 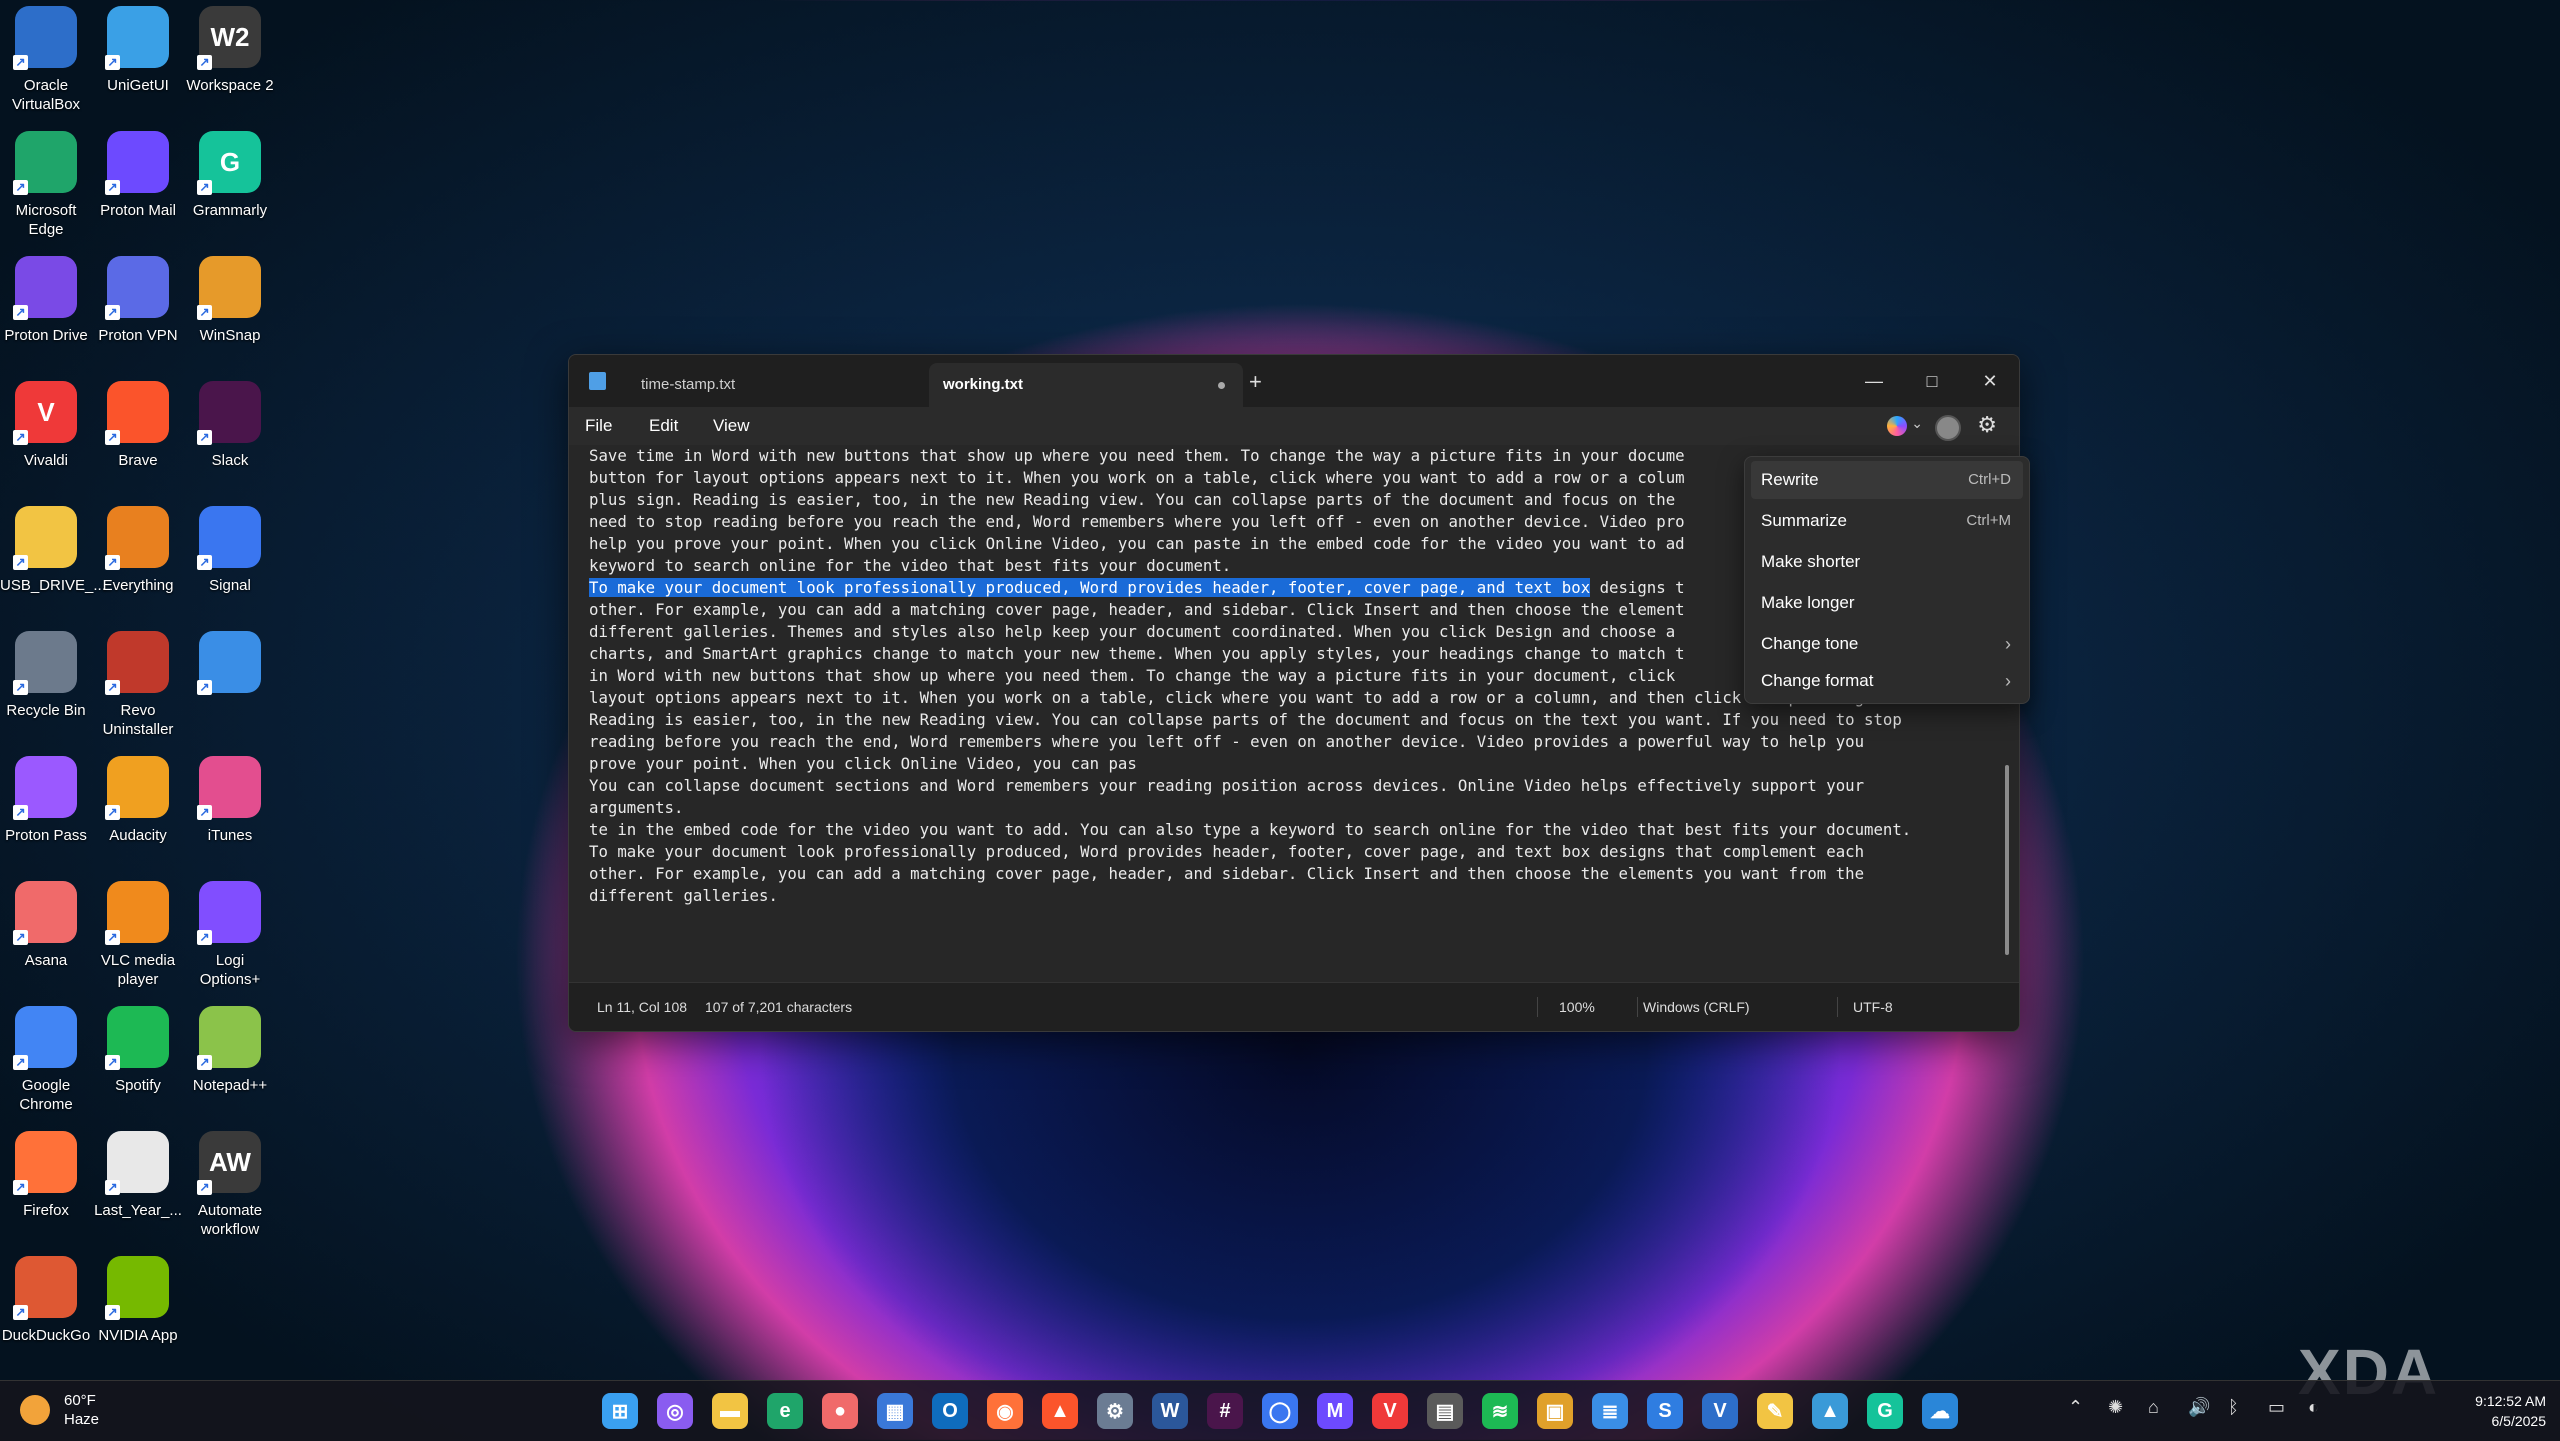 What do you see at coordinates (1720, 1411) in the screenshot?
I see `virtualbox-icon: V` at bounding box center [1720, 1411].